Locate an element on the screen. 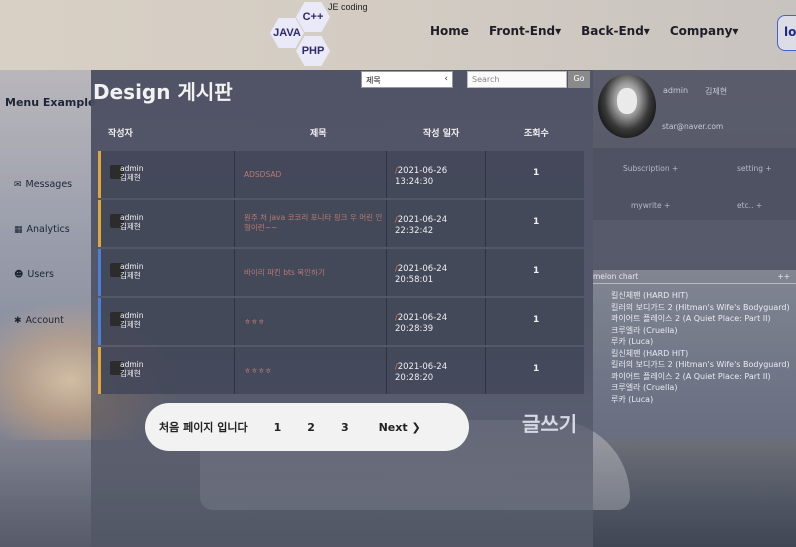  search-input: Search is located at coordinates (517, 79).